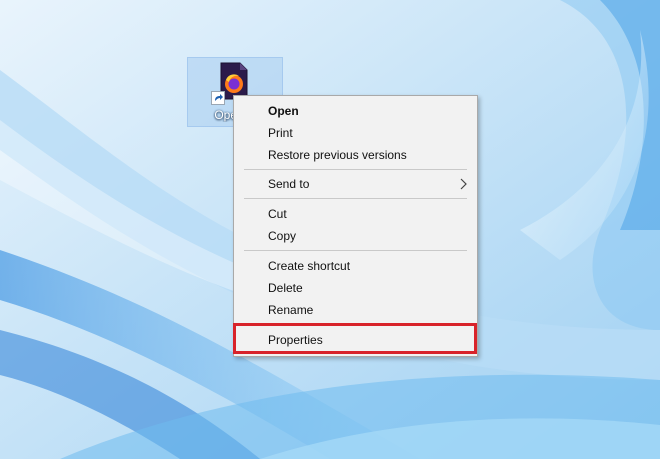 Image resolution: width=660 pixels, height=459 pixels. I want to click on menu-item-restore-previous-versions: Restore previous versions, so click(355, 155).